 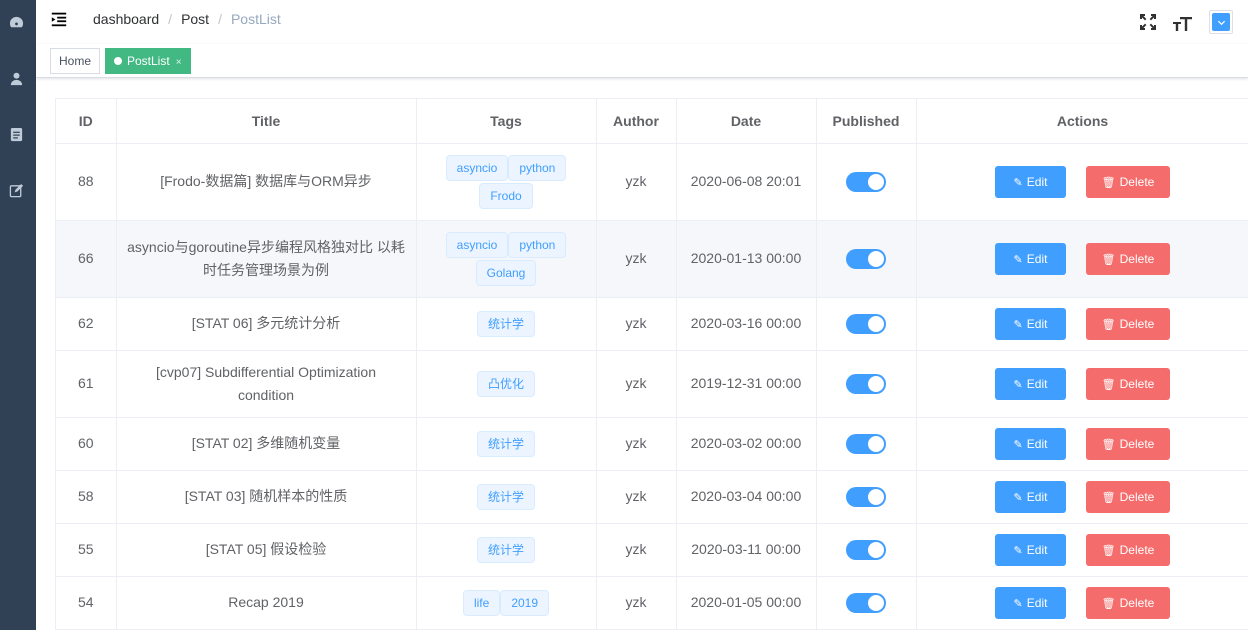 I want to click on avatar-dropdown, so click(x=1221, y=22).